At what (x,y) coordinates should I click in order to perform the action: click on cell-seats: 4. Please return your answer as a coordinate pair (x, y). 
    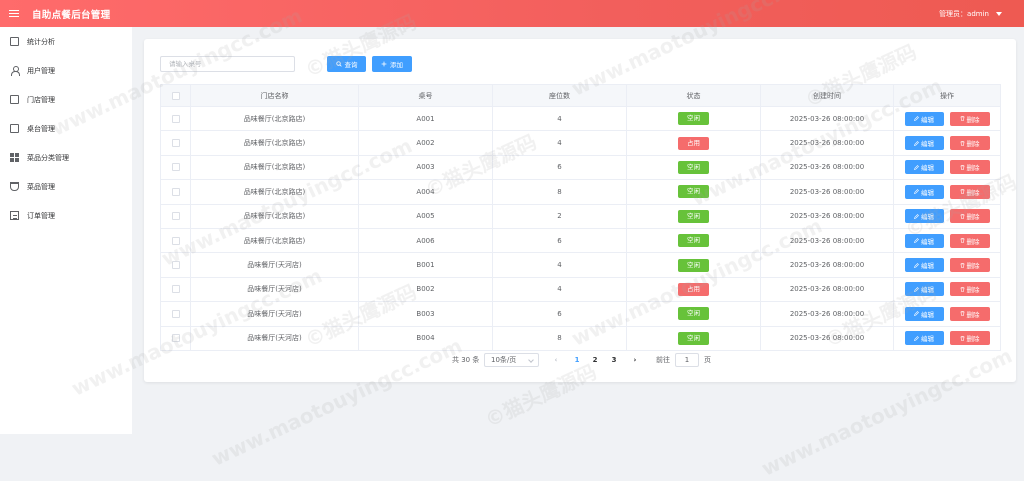
    Looking at the image, I should click on (559, 143).